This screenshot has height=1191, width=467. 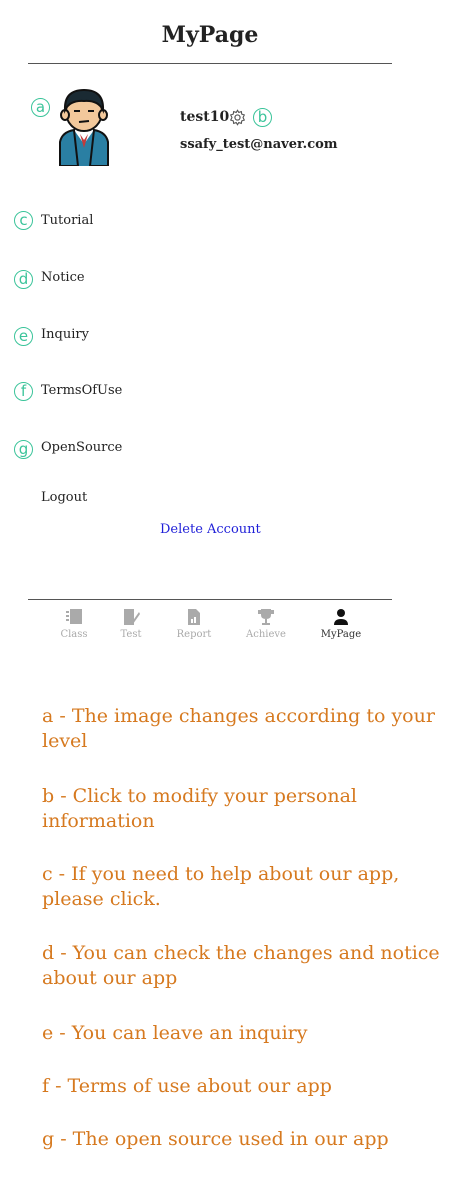 What do you see at coordinates (23, 449) in the screenshot?
I see `marker-g: g` at bounding box center [23, 449].